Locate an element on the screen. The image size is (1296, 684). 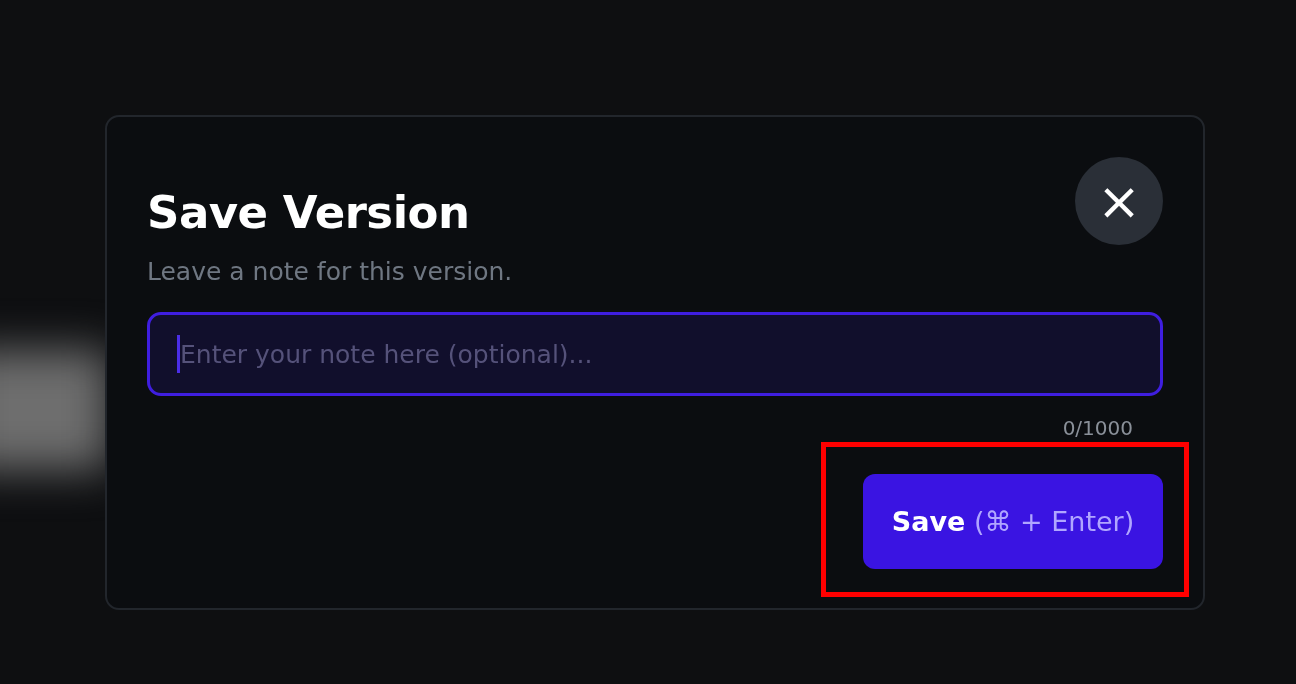
close-button: × is located at coordinates (1119, 201).